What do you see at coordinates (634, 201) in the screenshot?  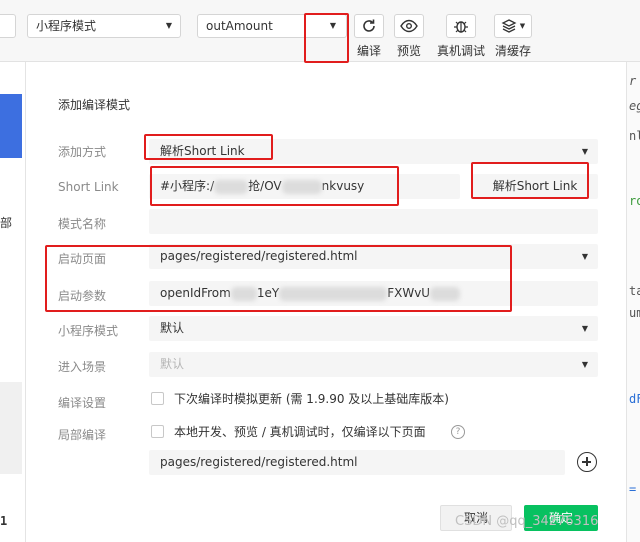 I see `code-fragment: ro` at bounding box center [634, 201].